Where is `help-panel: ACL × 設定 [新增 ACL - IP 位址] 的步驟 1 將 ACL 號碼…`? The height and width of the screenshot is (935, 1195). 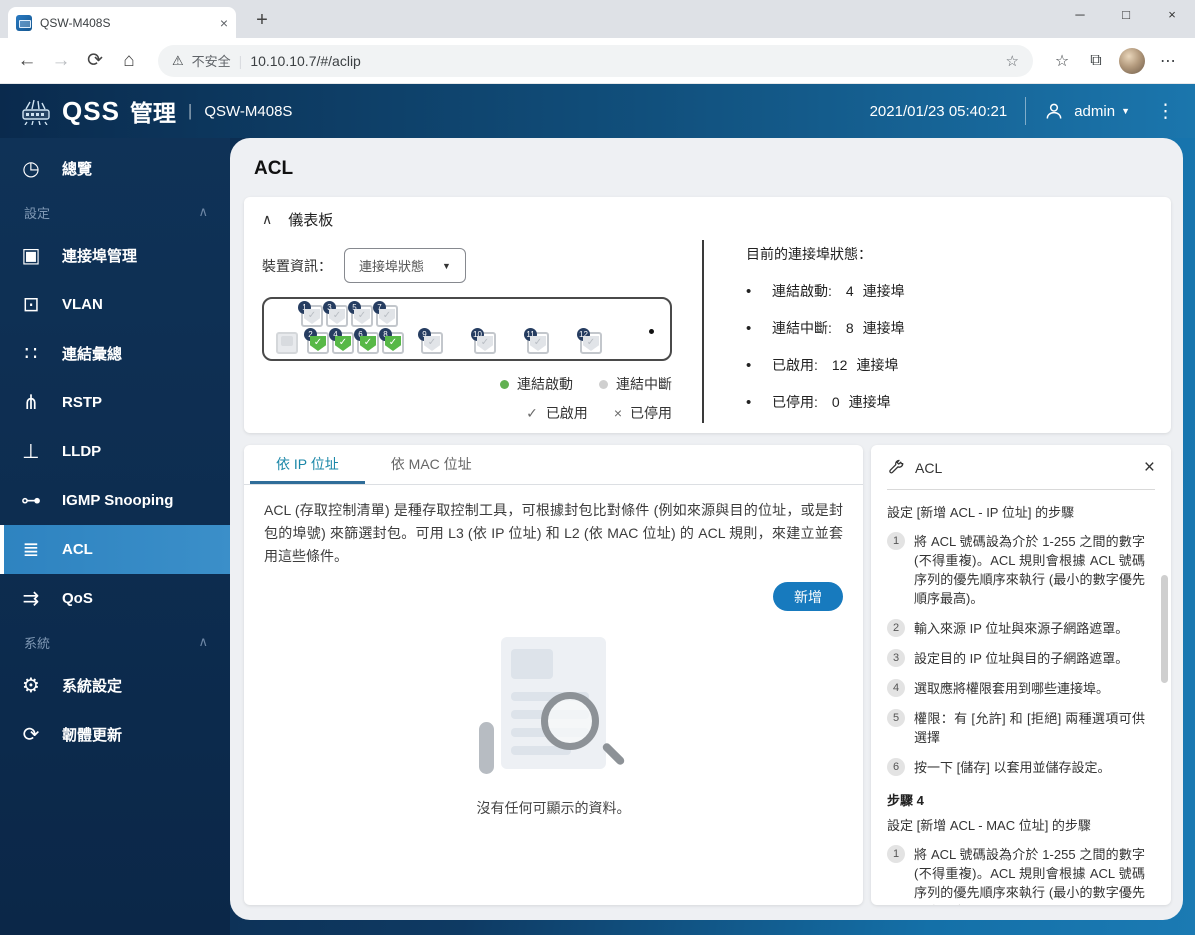
help-panel: ACL × 設定 [新增 ACL - IP 位址] 的步驟 1 將 ACL 號碼… is located at coordinates (1021, 675).